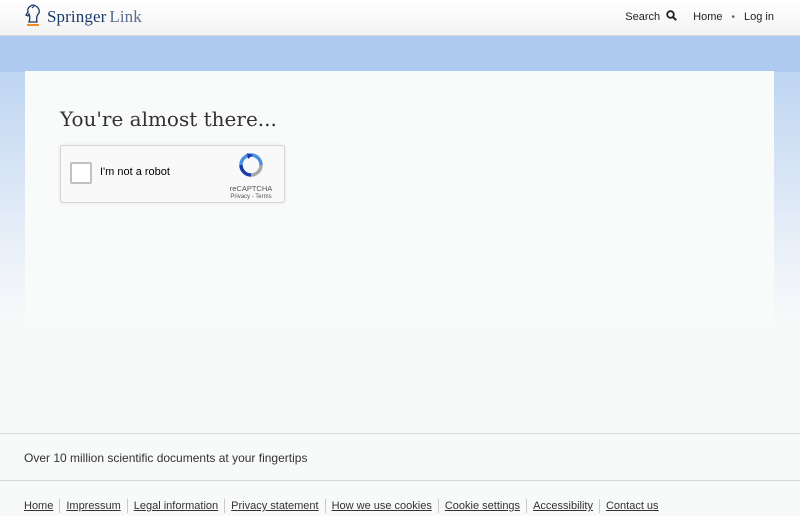 This screenshot has height=516, width=800. What do you see at coordinates (135, 172) in the screenshot?
I see `recaptcha-label: I'm not a robot` at bounding box center [135, 172].